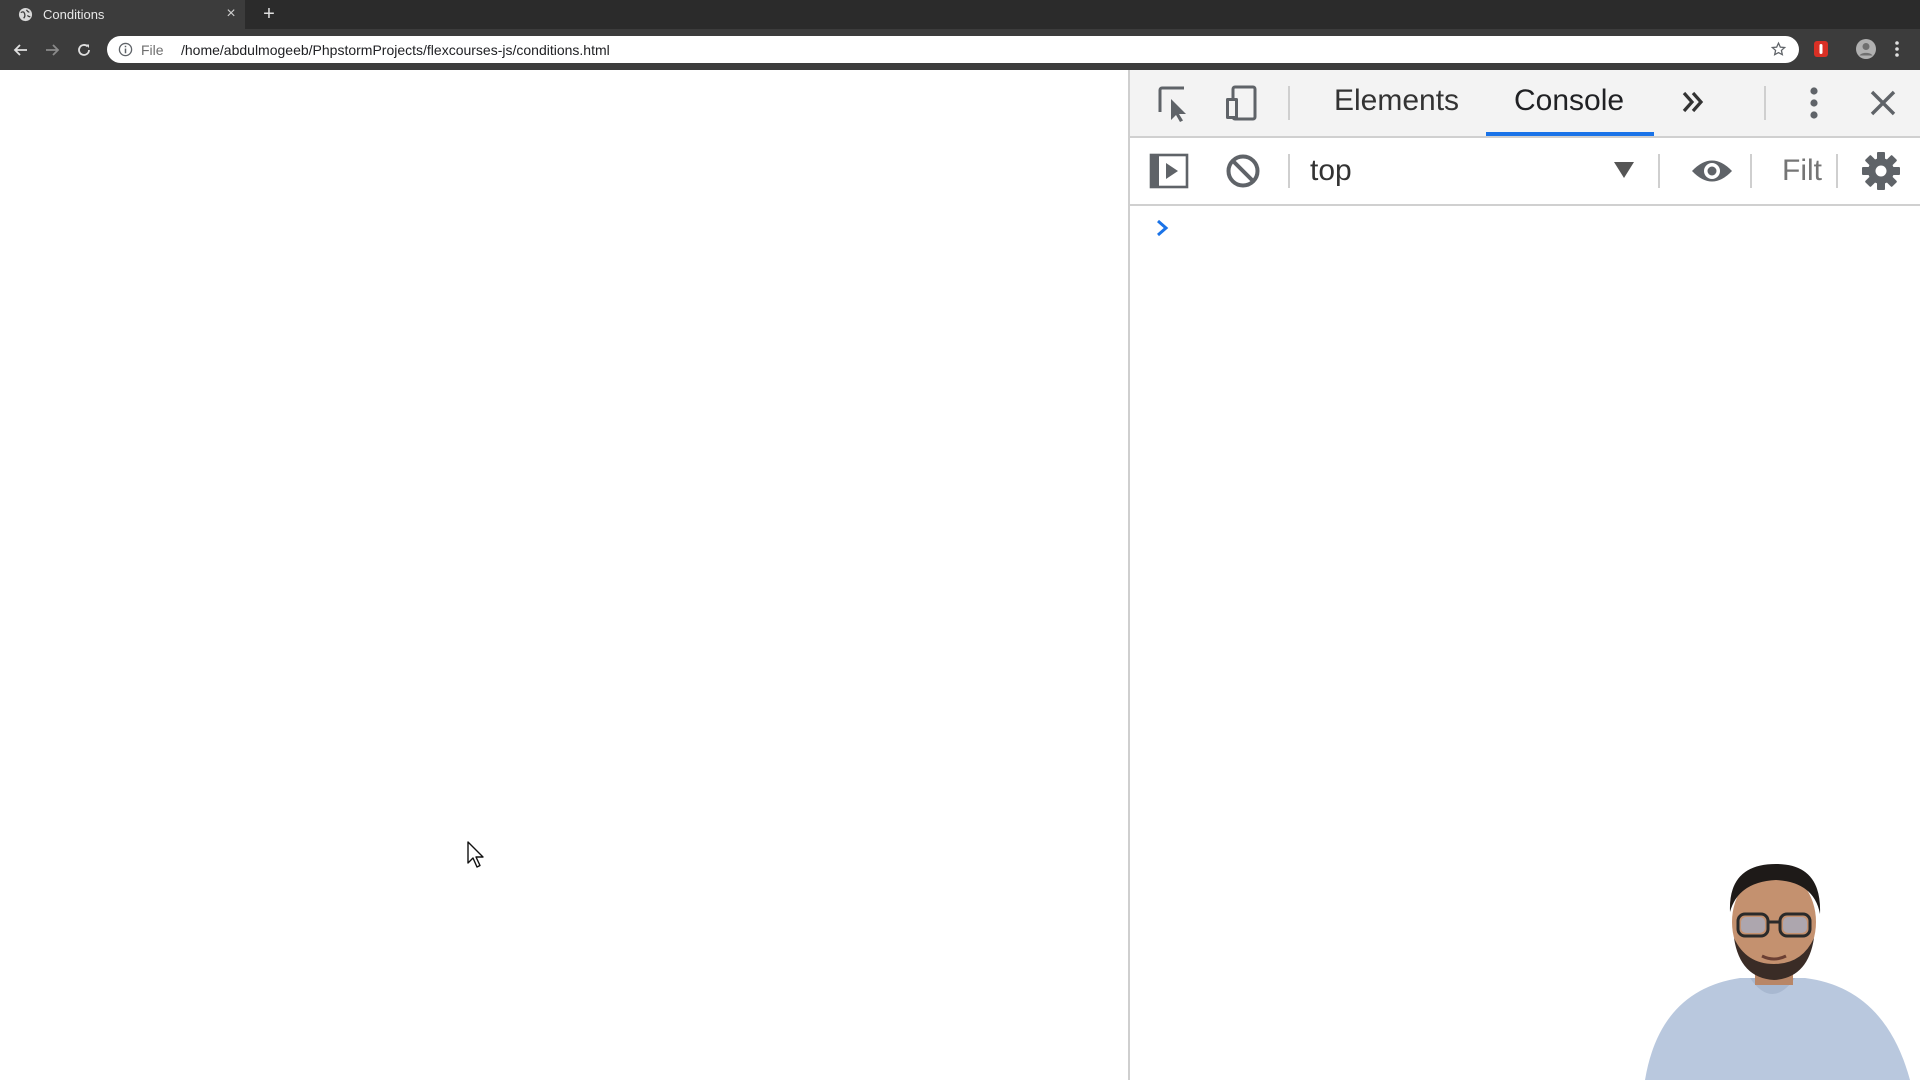  I want to click on eye-icon, so click(1712, 171).